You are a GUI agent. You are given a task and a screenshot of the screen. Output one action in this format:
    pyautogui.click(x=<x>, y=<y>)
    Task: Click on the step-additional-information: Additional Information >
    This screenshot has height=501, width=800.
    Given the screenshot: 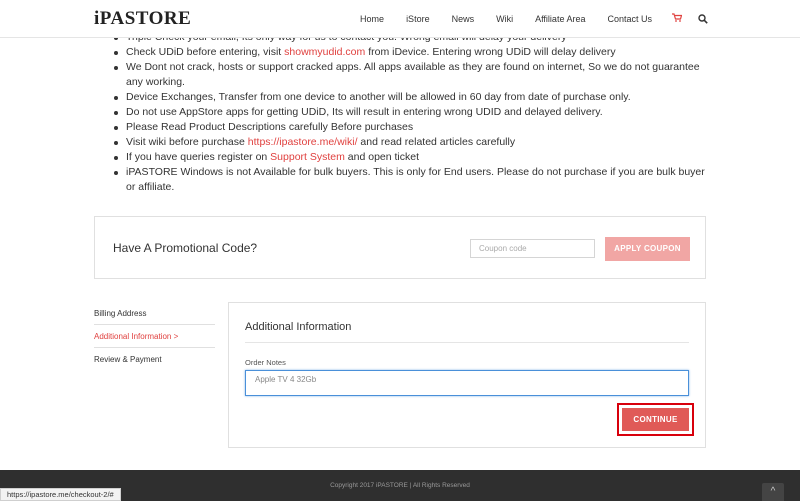 What is the action you would take?
    pyautogui.click(x=154, y=336)
    